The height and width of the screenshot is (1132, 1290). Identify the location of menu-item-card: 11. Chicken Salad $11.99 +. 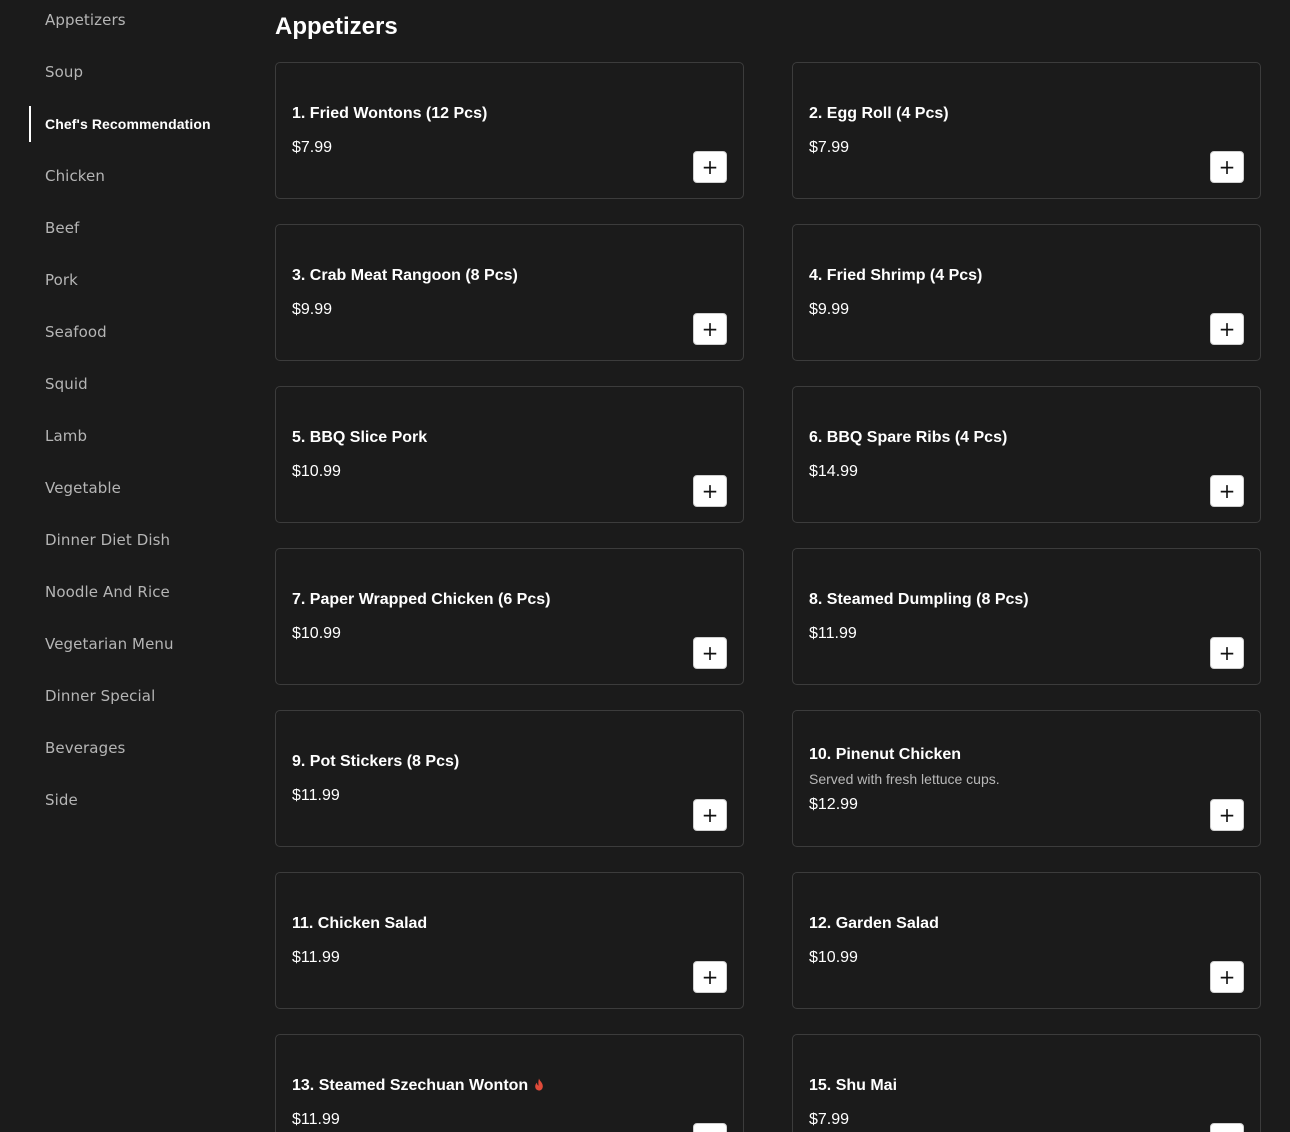
(509, 940).